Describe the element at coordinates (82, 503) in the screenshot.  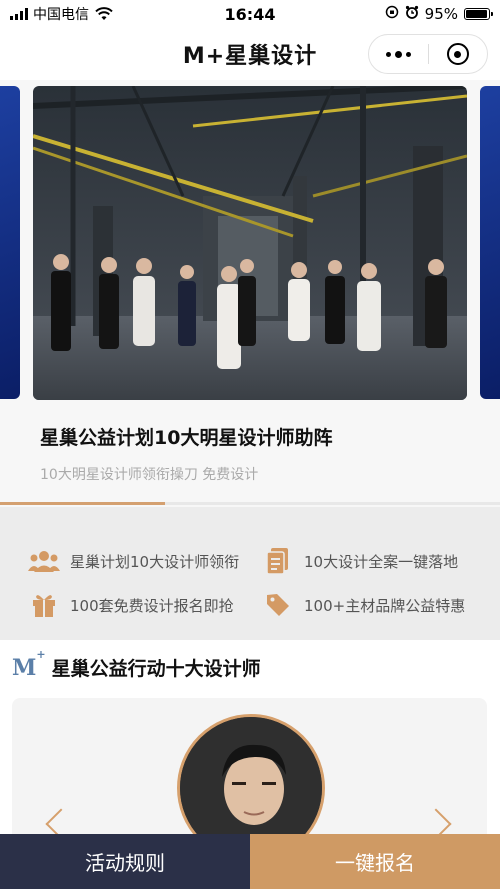
I see `carousel-progress-fill` at that location.